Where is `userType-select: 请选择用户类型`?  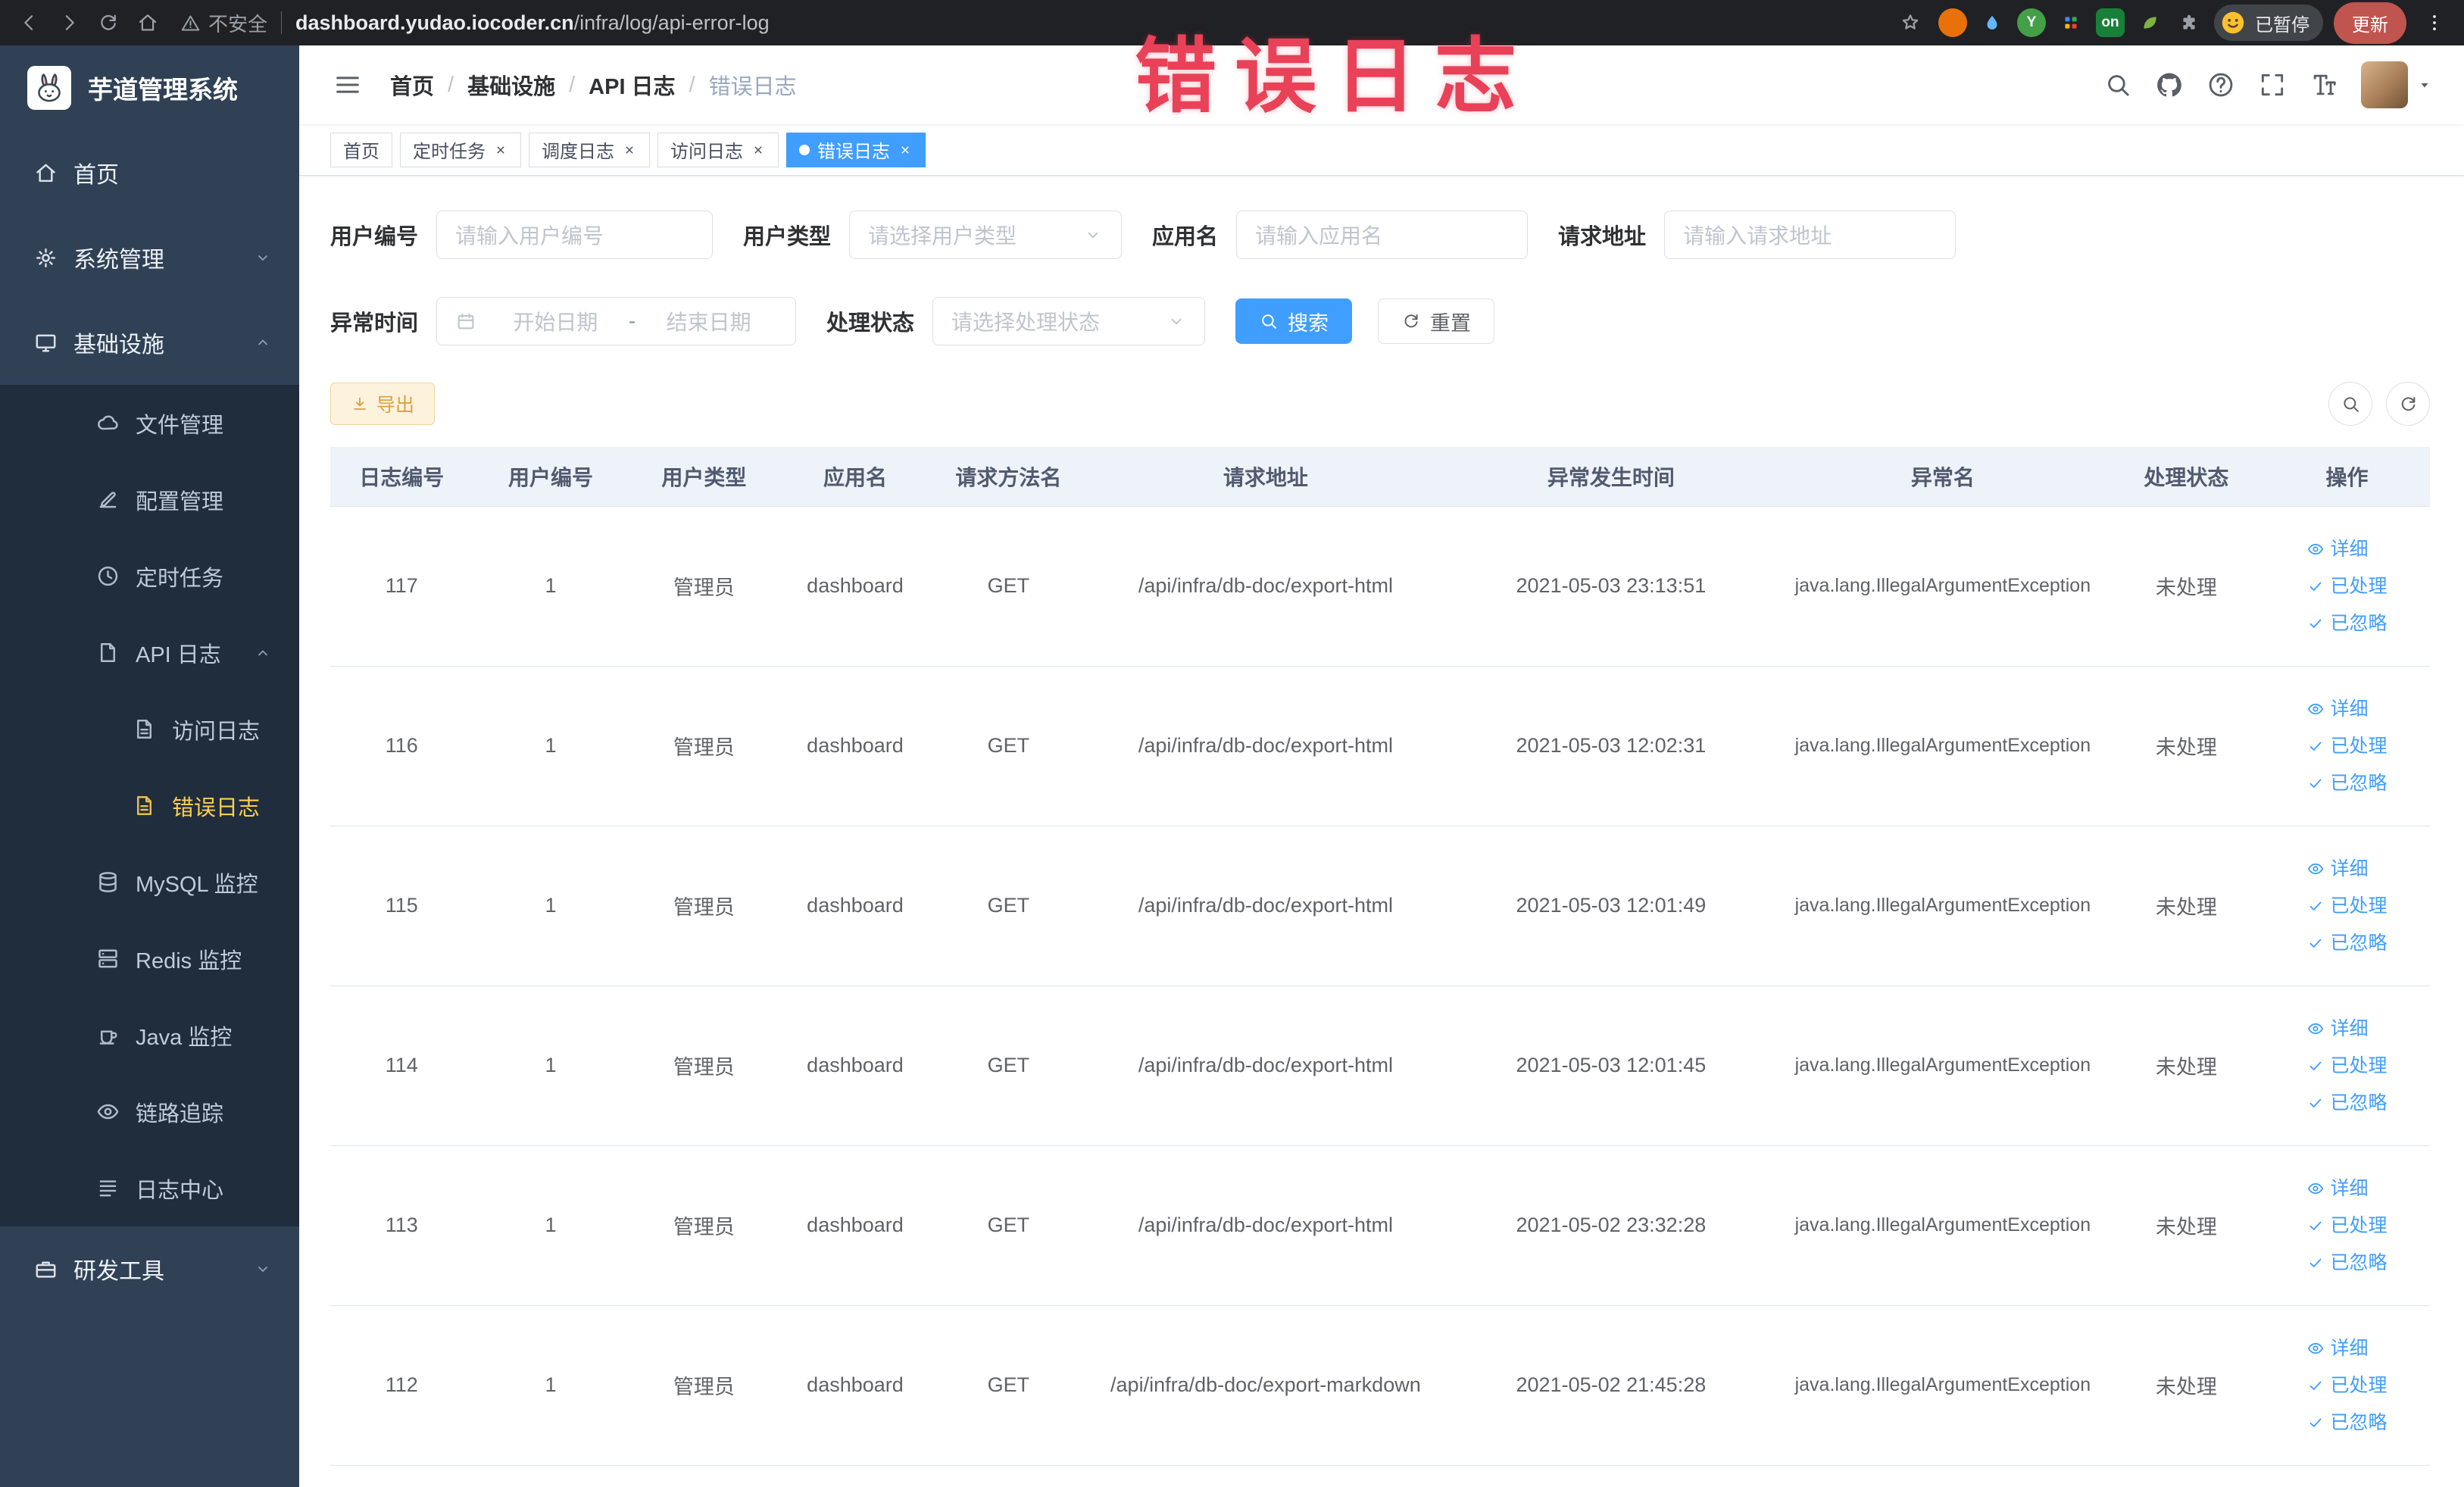 userType-select: 请选择用户类型 is located at coordinates (986, 235).